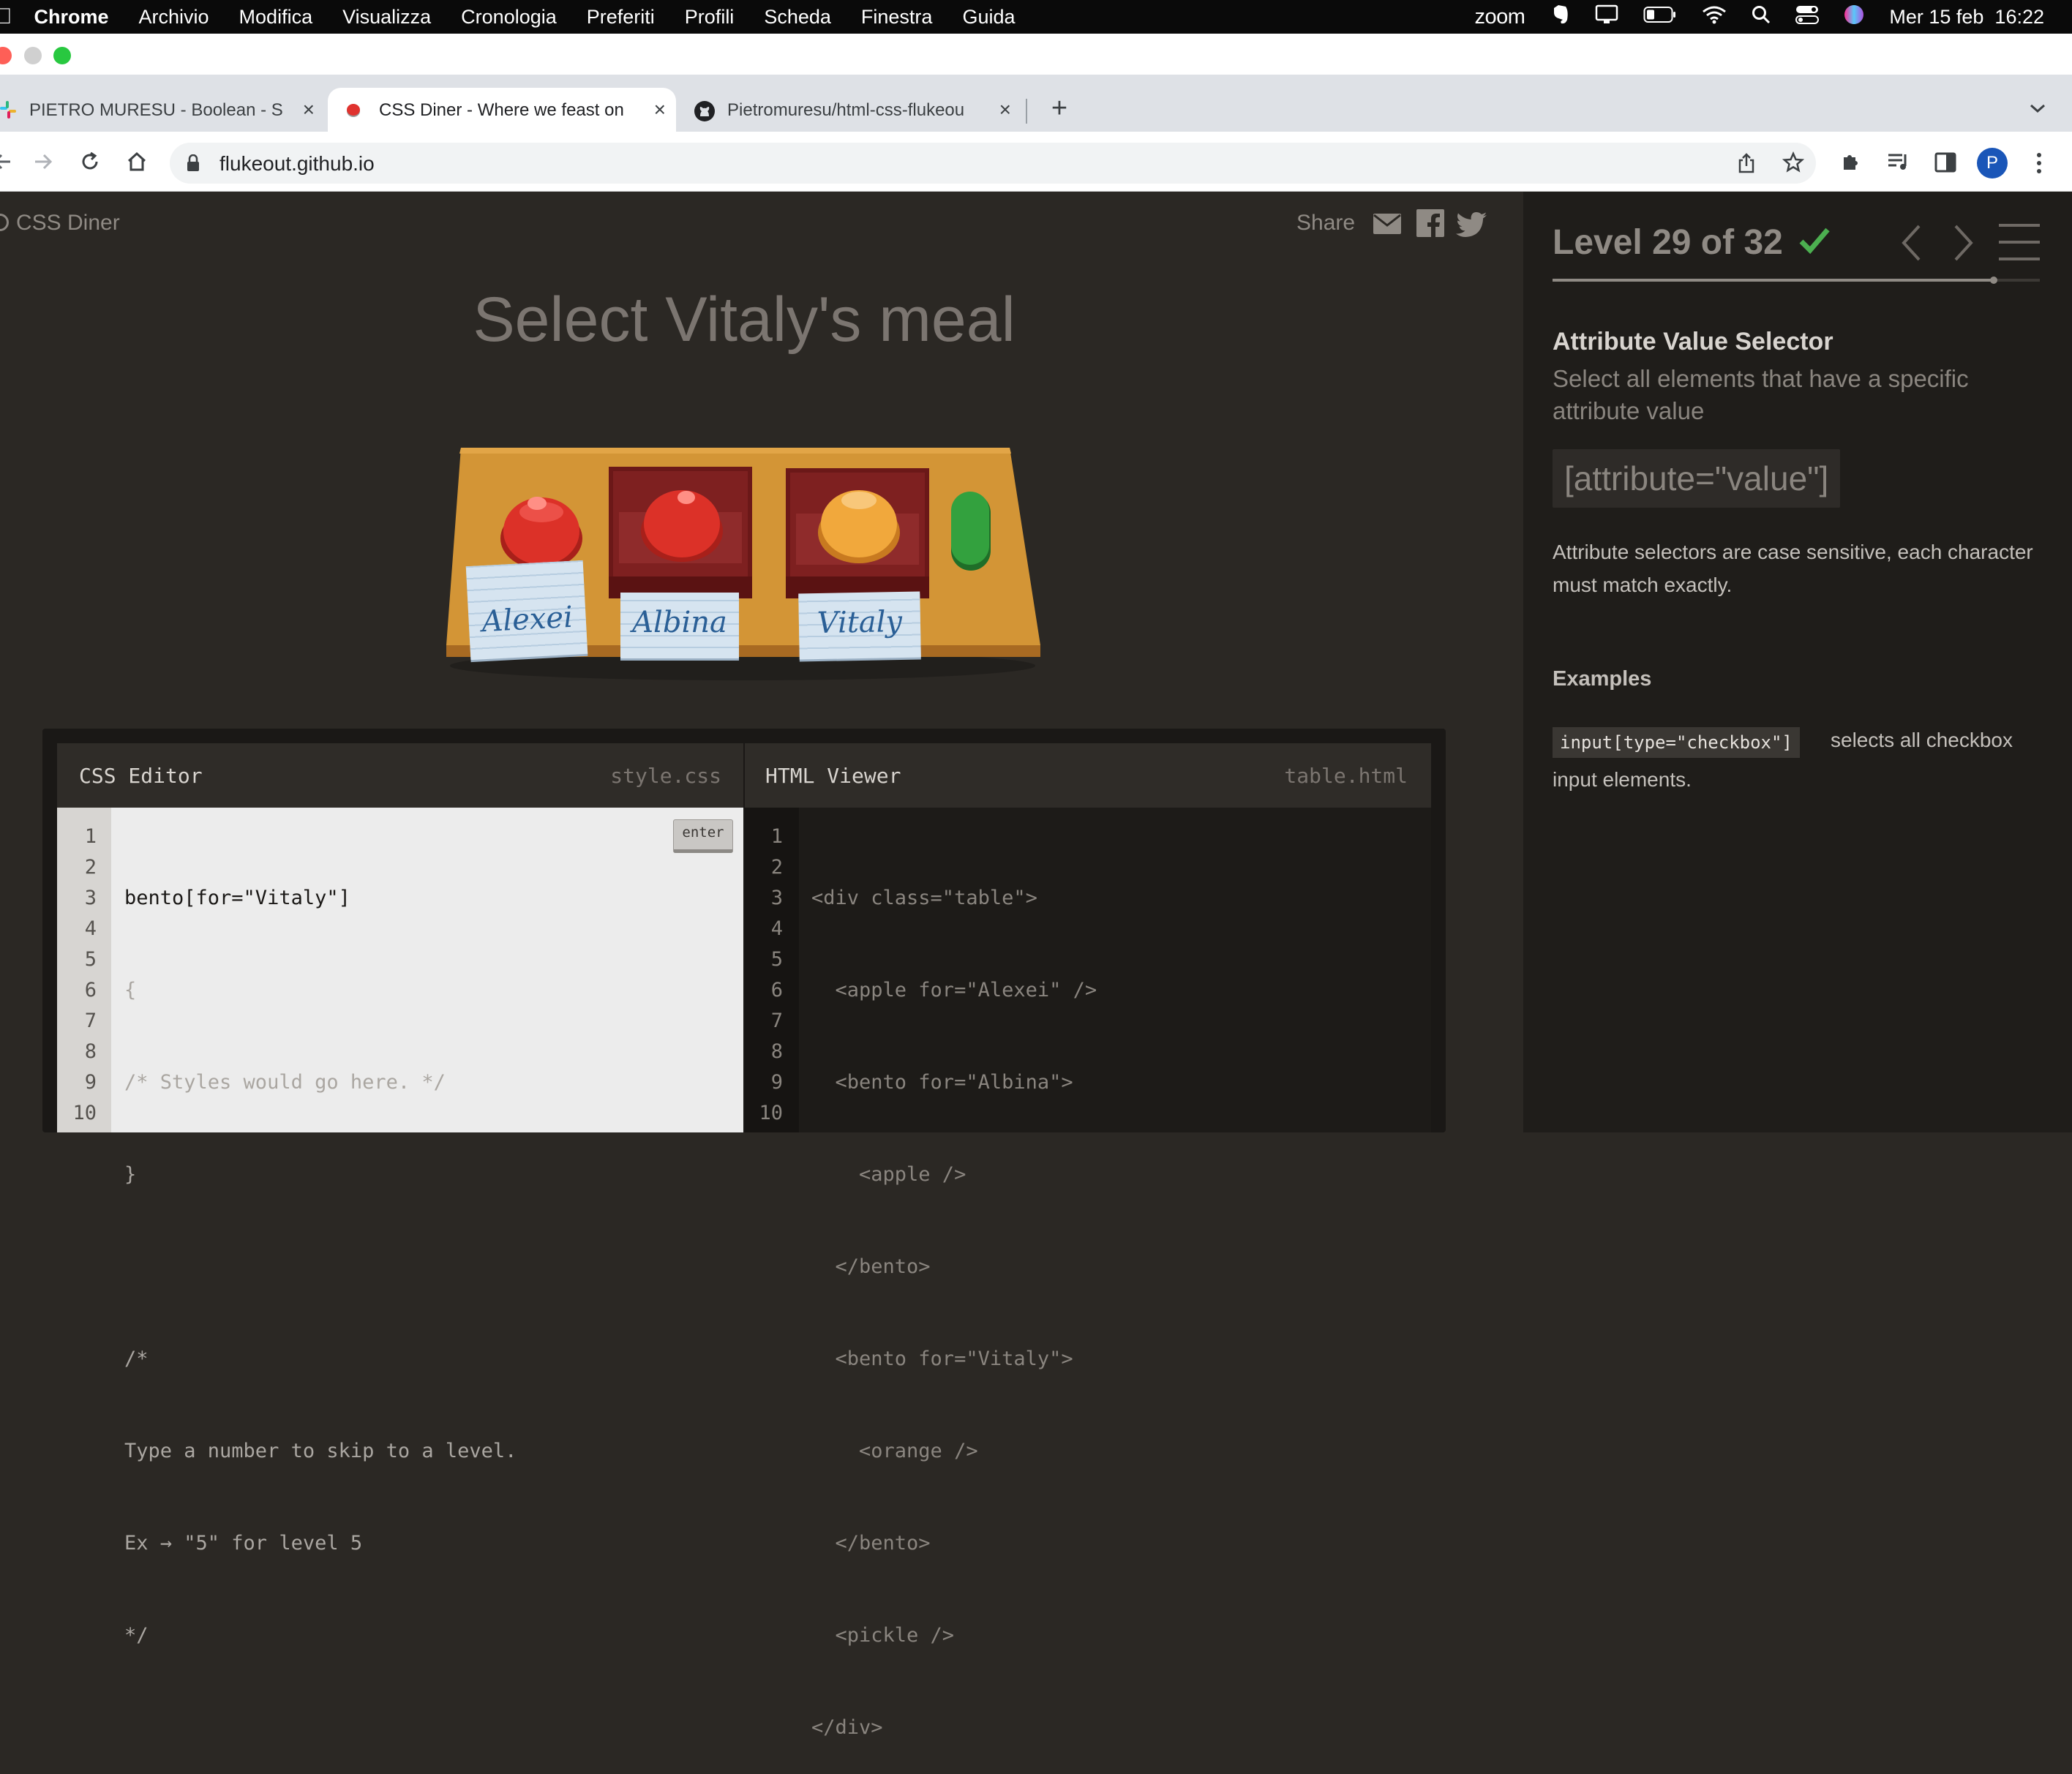 The image size is (2072, 1774). What do you see at coordinates (90, 1051) in the screenshot?
I see `line-number: 8` at bounding box center [90, 1051].